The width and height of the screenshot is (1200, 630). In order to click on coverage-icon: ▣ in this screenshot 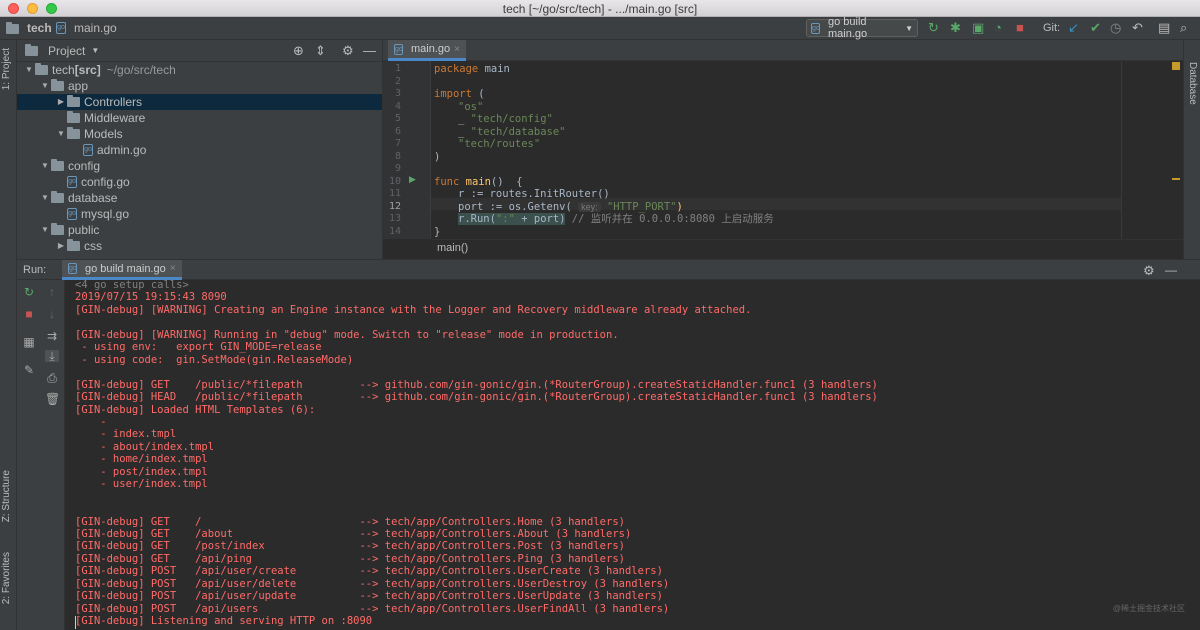, I will do `click(978, 28)`.